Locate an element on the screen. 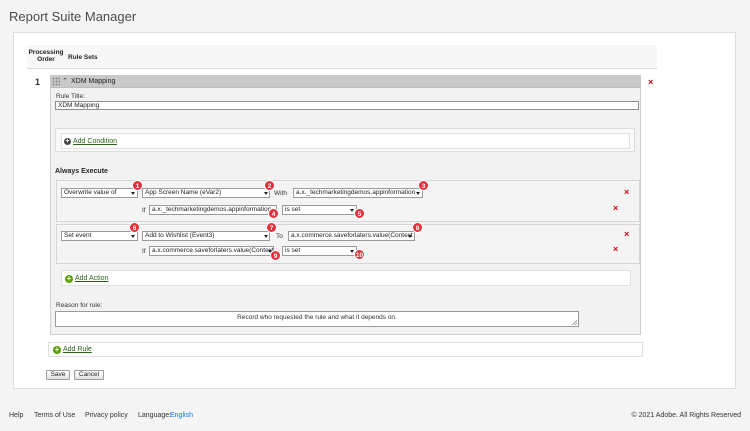 Image resolution: width=750 pixels, height=431 pixels. callout-badge: 10 is located at coordinates (359, 254).